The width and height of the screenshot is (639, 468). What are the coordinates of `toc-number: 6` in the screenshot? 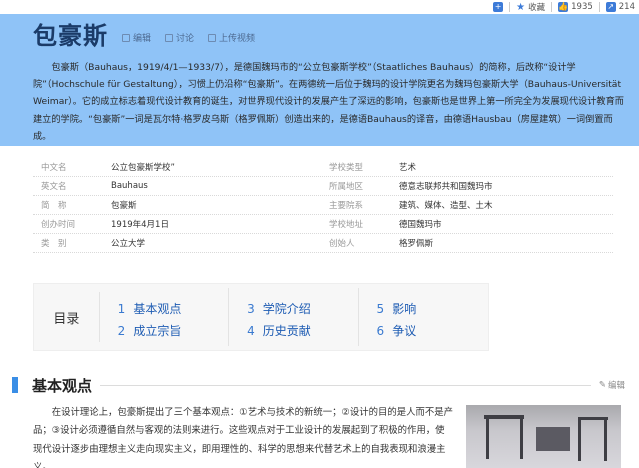 It's located at (380, 331).